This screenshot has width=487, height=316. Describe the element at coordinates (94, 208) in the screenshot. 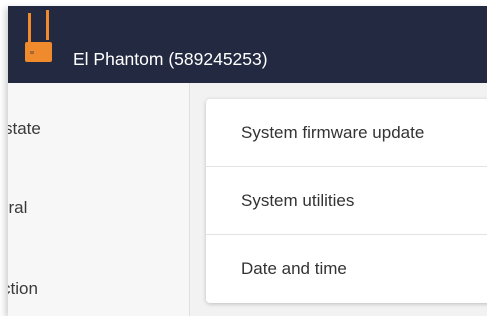

I see `sidebar-item-general: eral` at that location.